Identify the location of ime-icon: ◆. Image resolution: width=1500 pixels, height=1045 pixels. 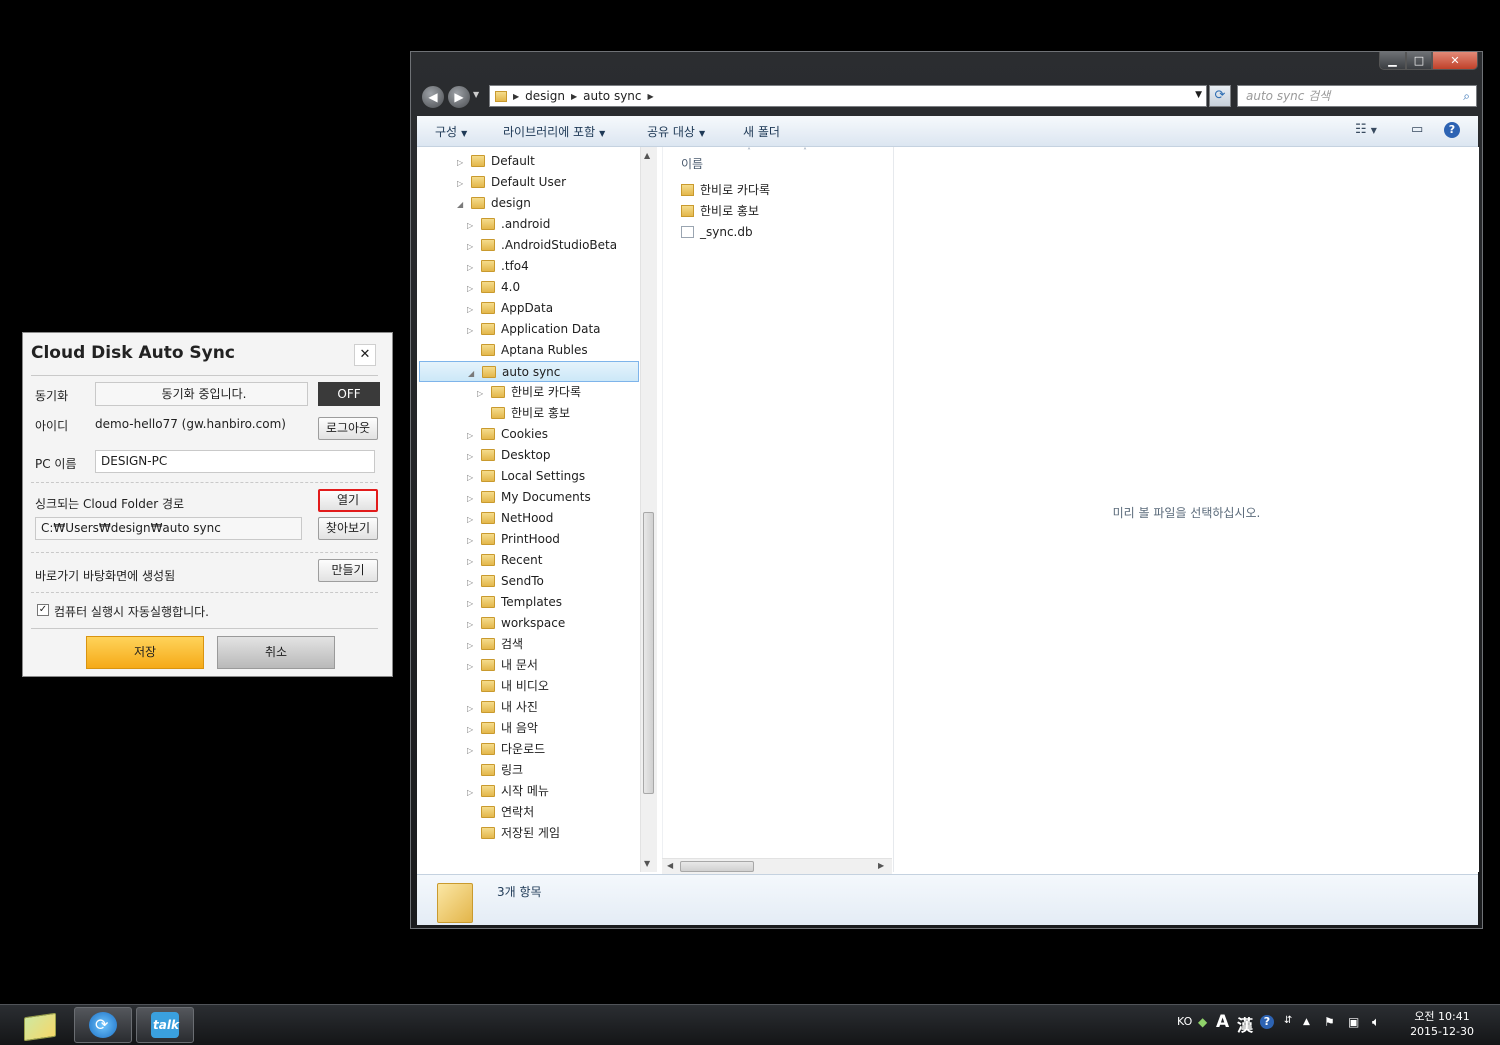
(1202, 1022).